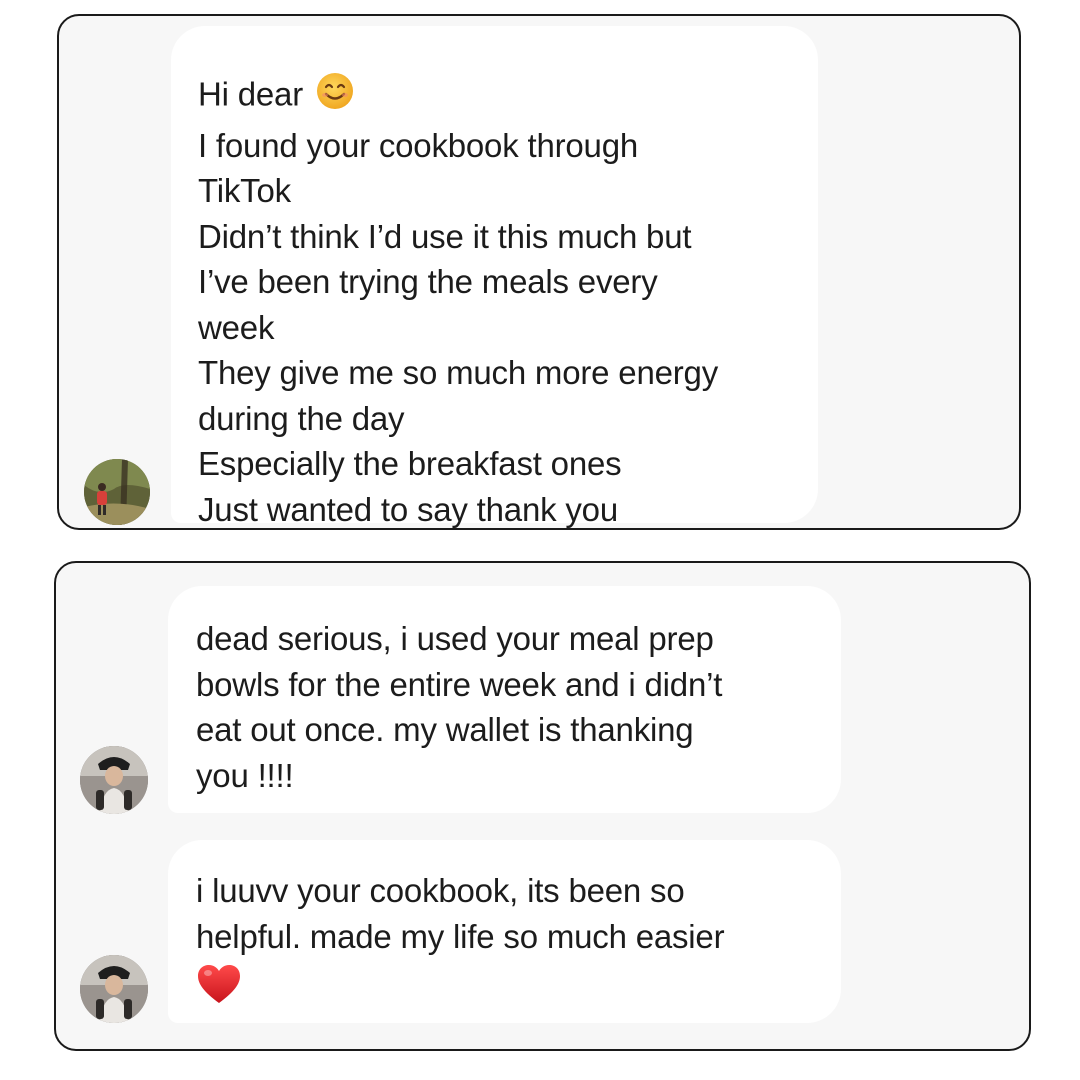 The image size is (1080, 1080). What do you see at coordinates (458, 372) in the screenshot?
I see `message-line: They give me so much more energy` at bounding box center [458, 372].